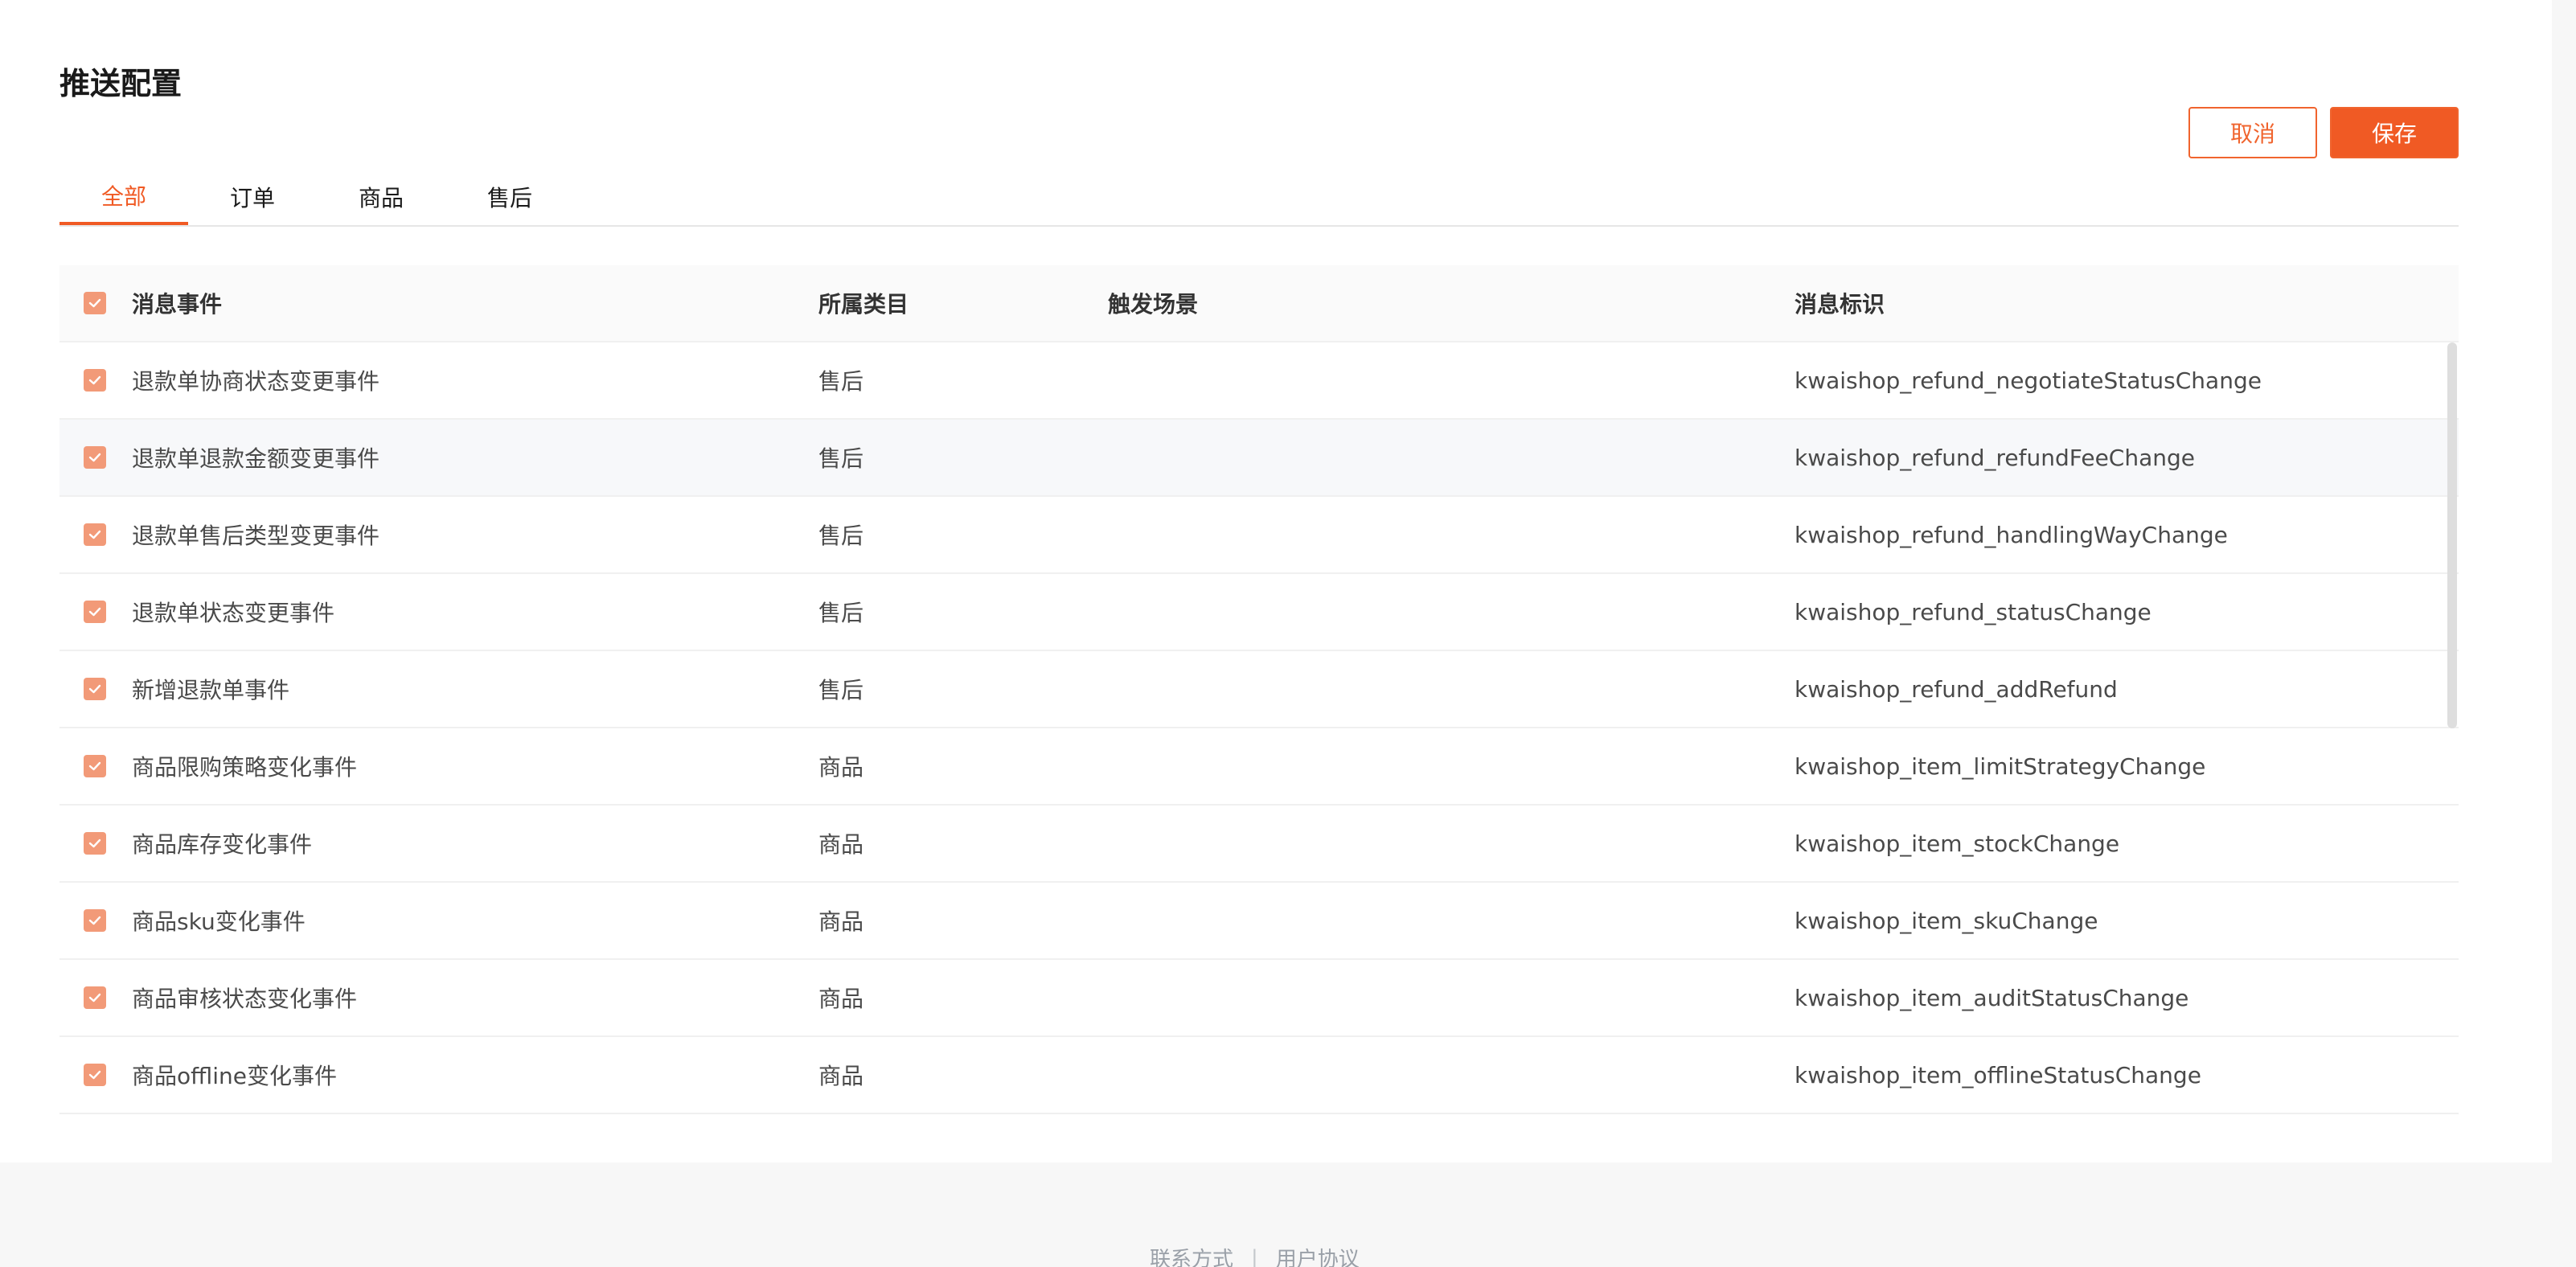  I want to click on event-name-cell: 商品限购策略变化事件, so click(245, 767).